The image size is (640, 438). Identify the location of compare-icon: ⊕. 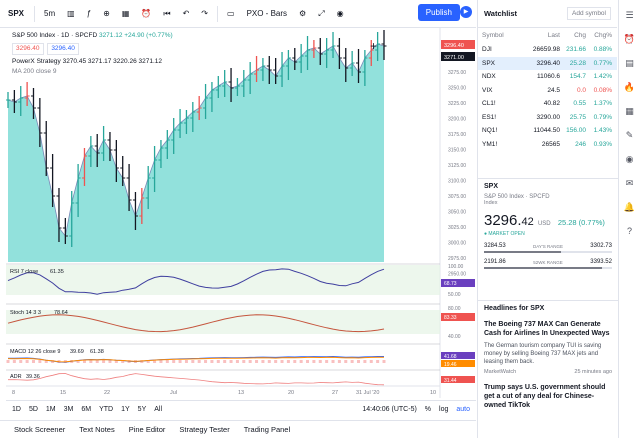
(106, 13).